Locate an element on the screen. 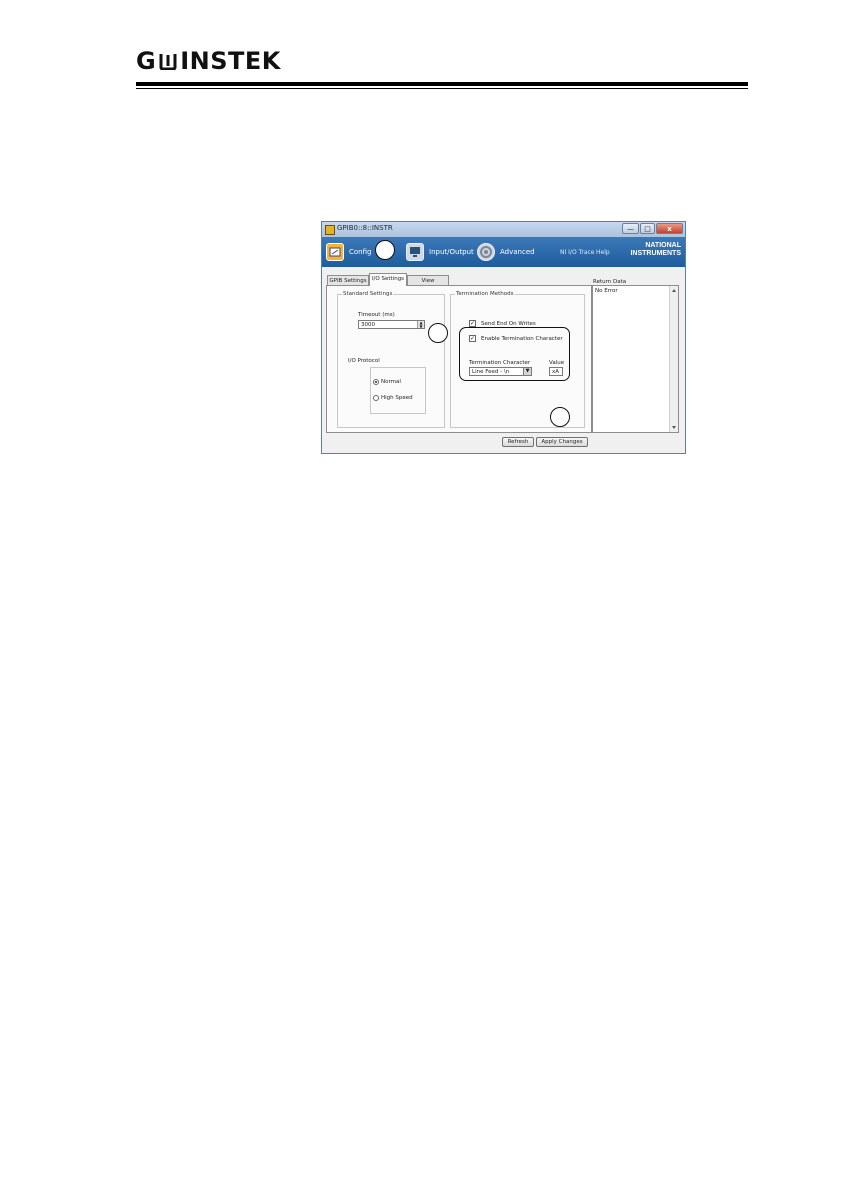 This screenshot has width=842, height=1191. window-title: GPIB0::8::INSTR is located at coordinates (365, 228).